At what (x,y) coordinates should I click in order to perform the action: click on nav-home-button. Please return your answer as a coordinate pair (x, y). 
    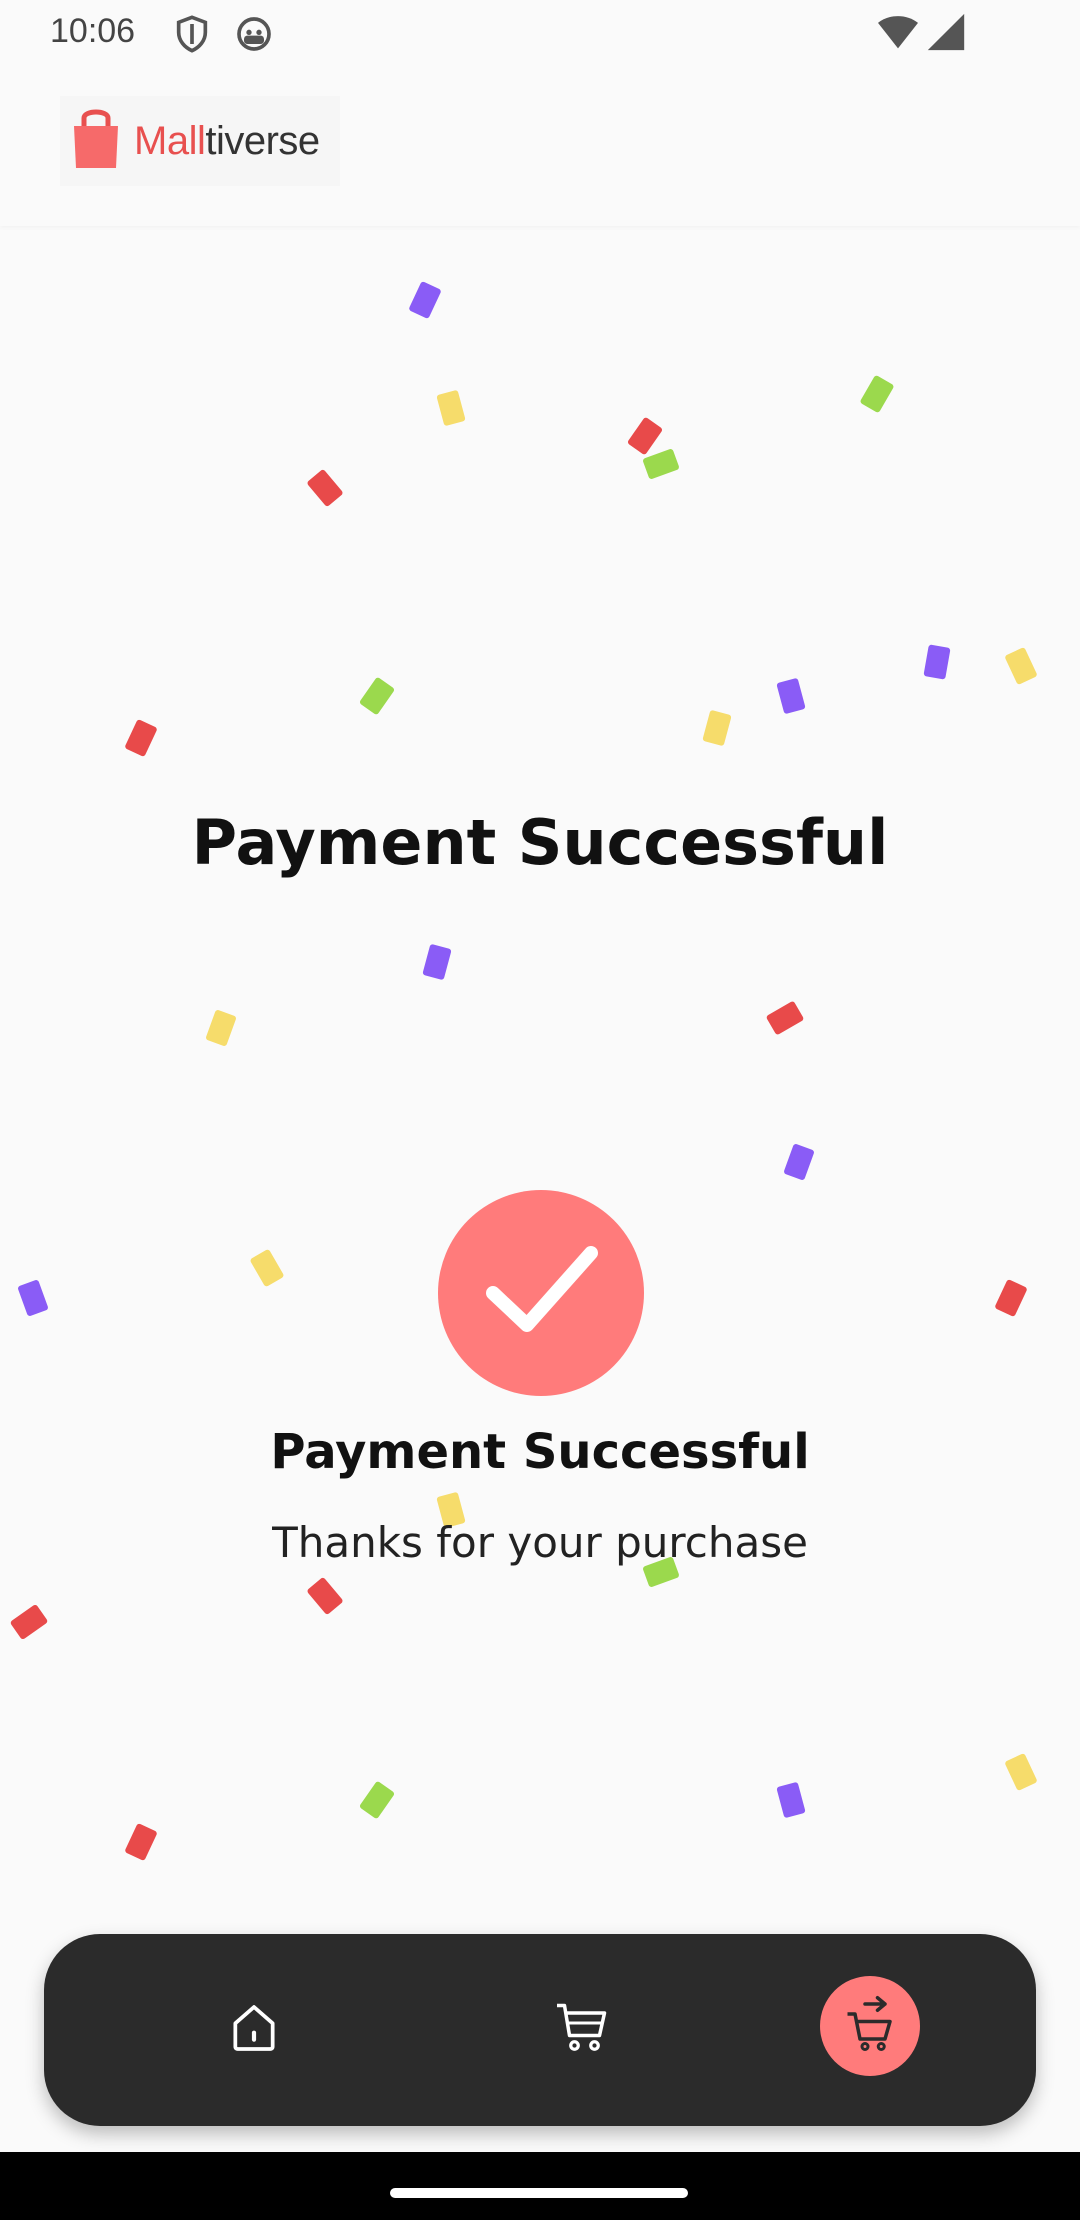
    Looking at the image, I should click on (254, 2030).